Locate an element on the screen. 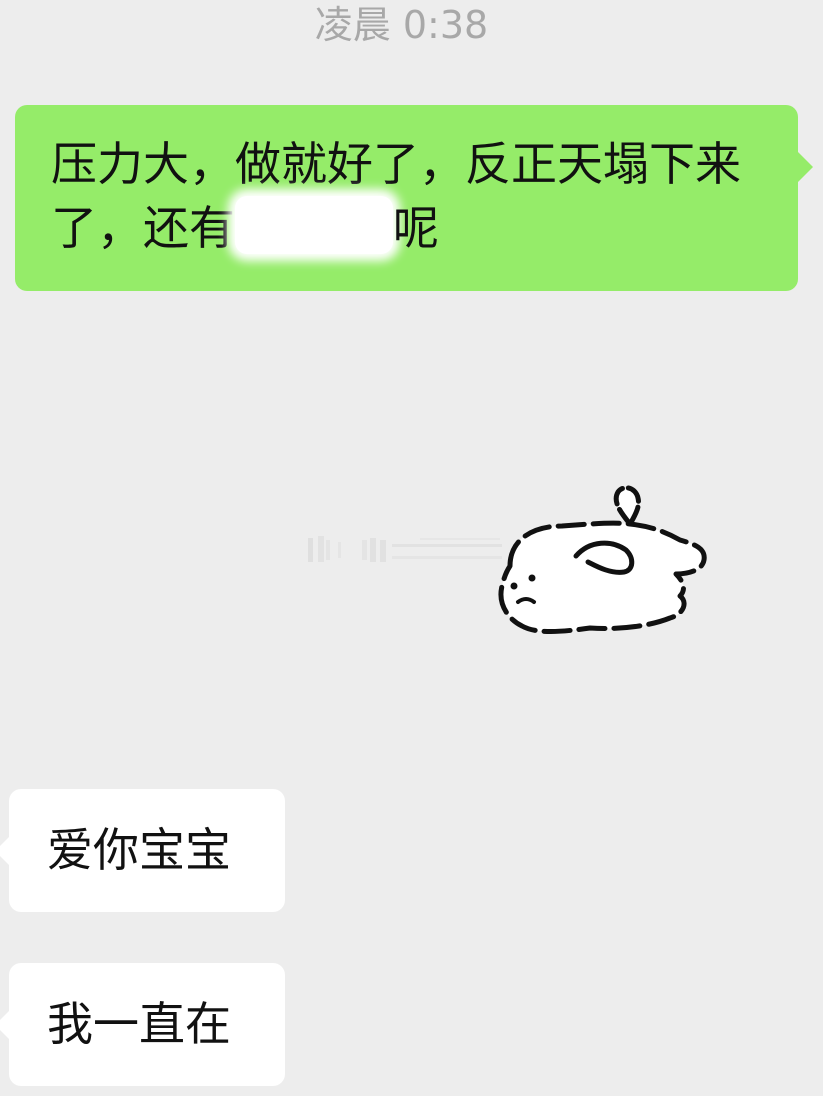  white-bunny-lying-down-sticker is located at coordinates (510, 563).